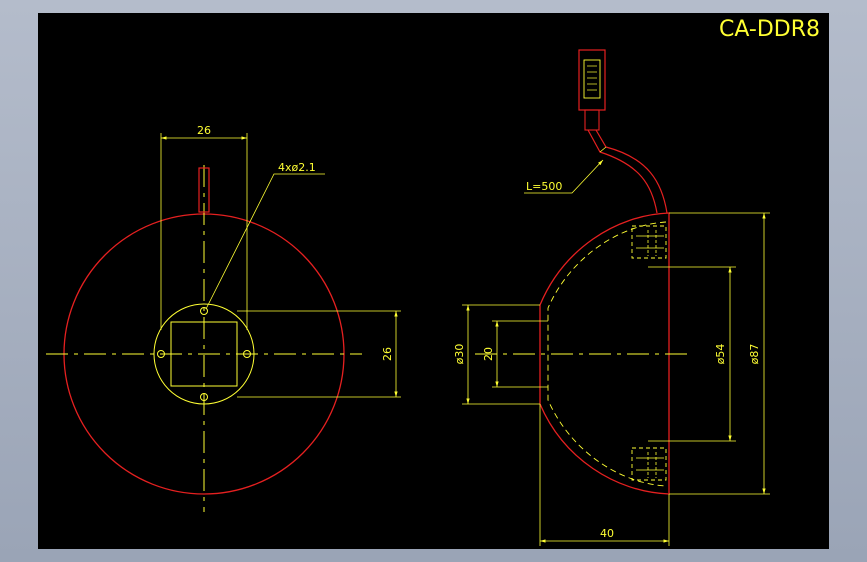 The image size is (867, 562). I want to click on dimension-d54-text: ø54, so click(720, 354).